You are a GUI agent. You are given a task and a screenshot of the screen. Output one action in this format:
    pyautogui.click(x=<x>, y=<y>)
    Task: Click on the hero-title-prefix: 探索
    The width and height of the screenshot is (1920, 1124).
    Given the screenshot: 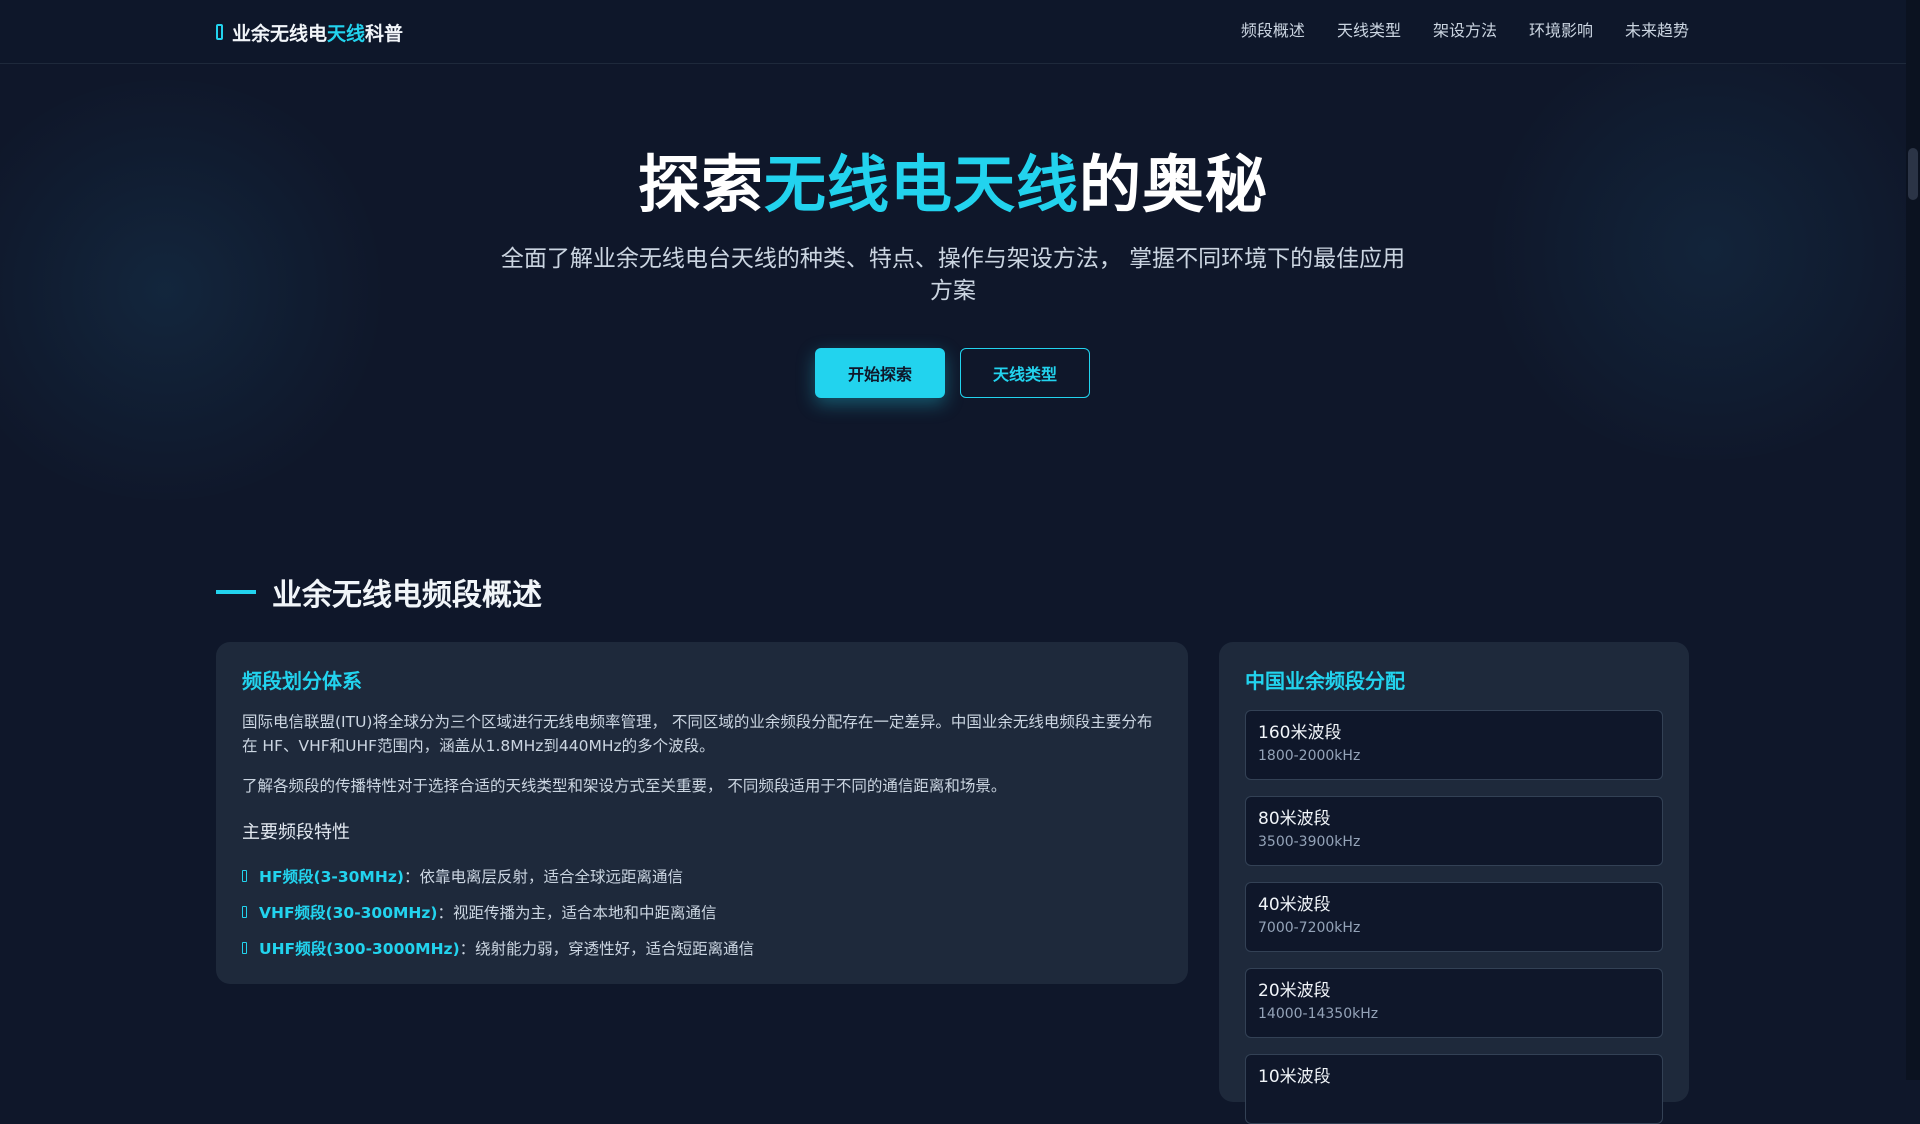 What is the action you would take?
    pyautogui.click(x=700, y=184)
    